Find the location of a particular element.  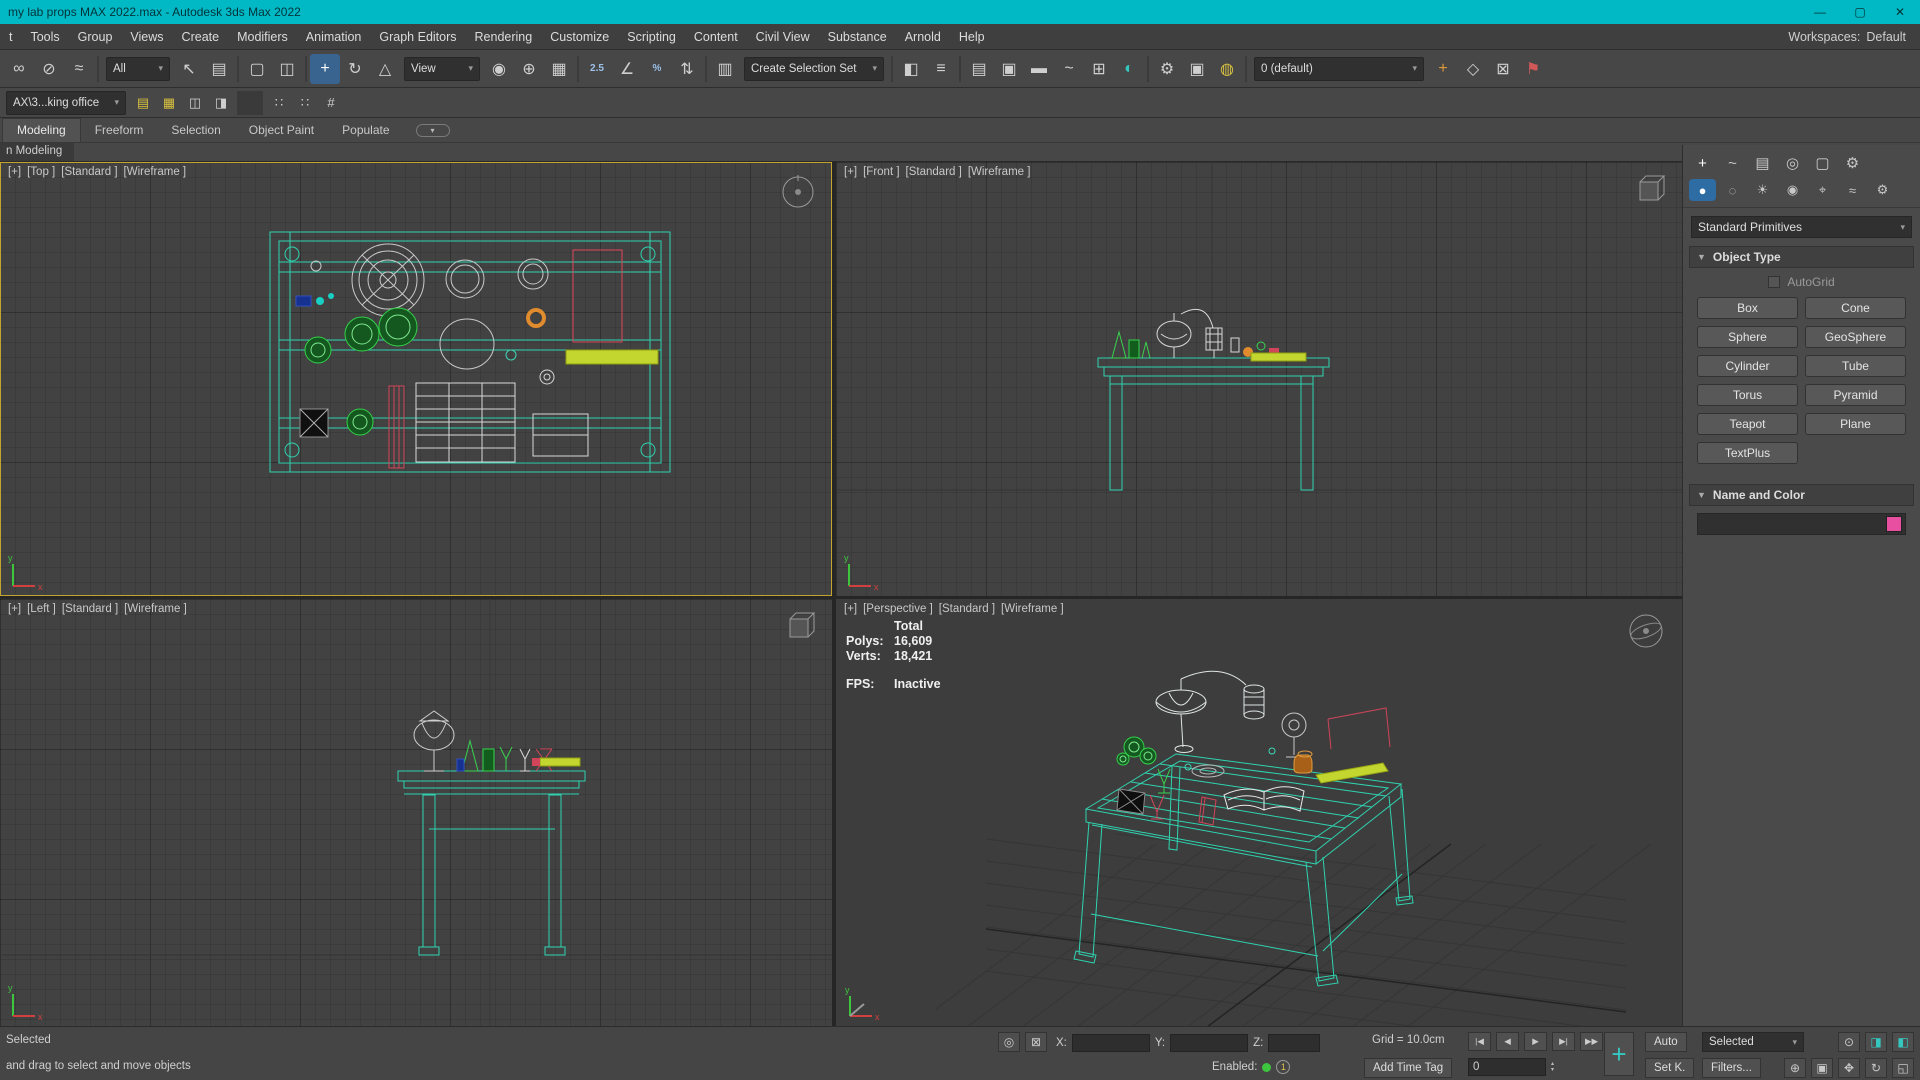

key-mode-dropdown: Selected ▾ is located at coordinates (1753, 1042).